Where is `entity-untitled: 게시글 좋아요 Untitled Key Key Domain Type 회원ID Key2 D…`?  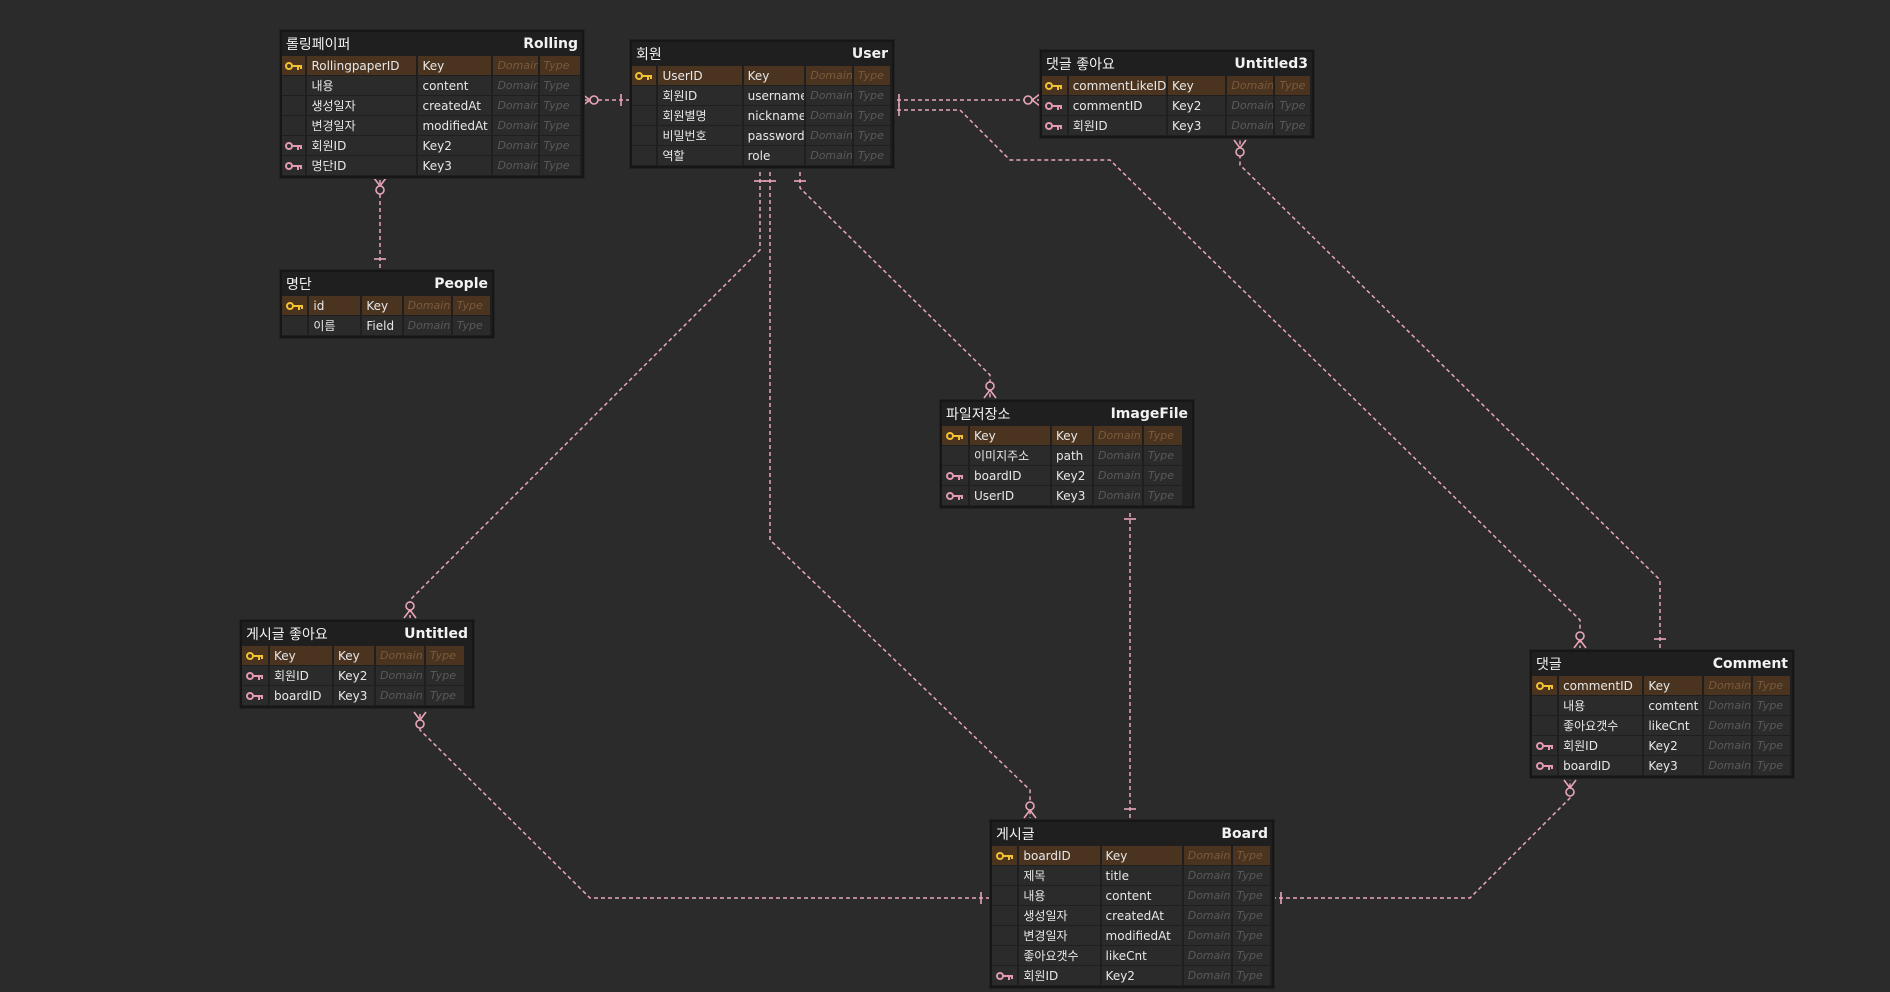 entity-untitled: 게시글 좋아요 Untitled Key Key Domain Type 회원ID Key2 D… is located at coordinates (357, 664).